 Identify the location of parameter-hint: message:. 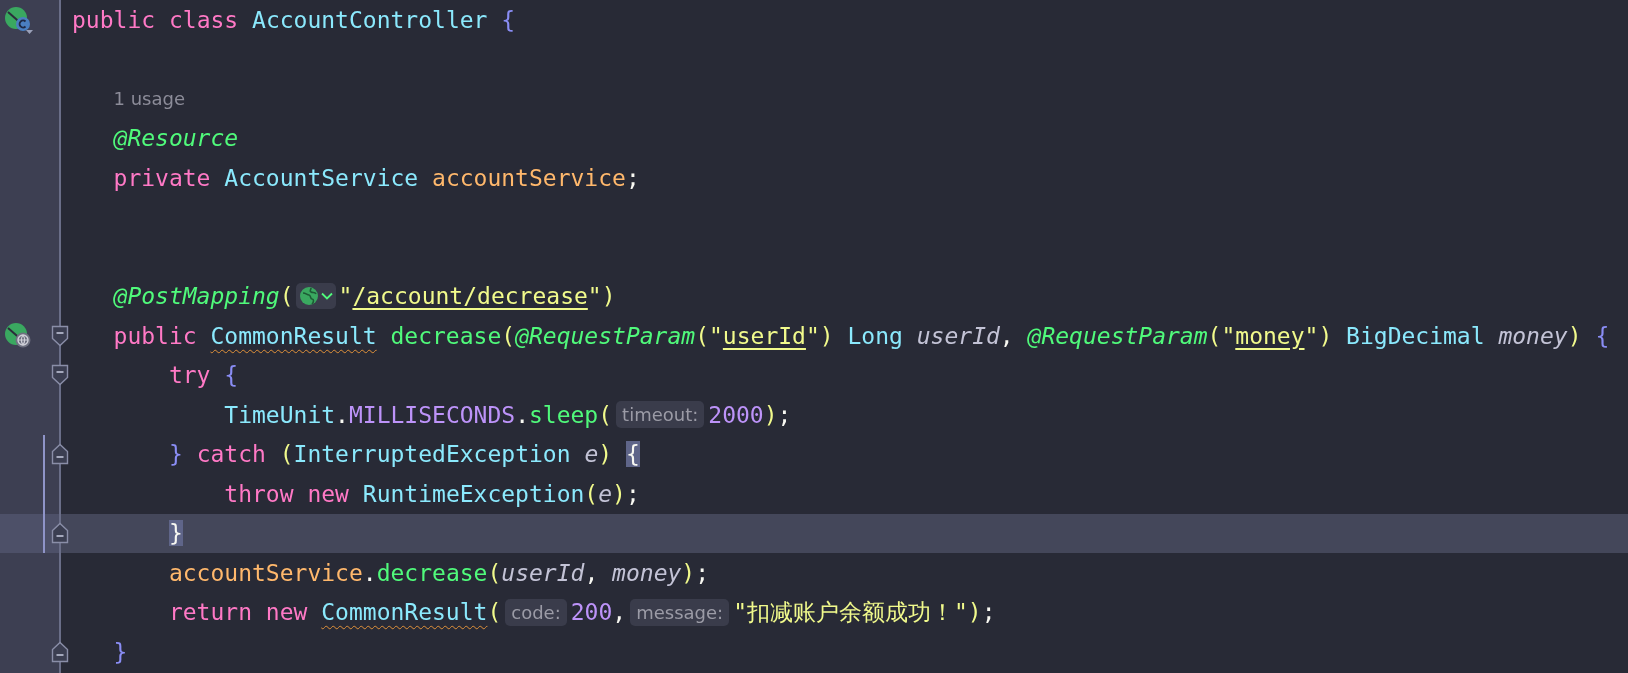
(680, 612).